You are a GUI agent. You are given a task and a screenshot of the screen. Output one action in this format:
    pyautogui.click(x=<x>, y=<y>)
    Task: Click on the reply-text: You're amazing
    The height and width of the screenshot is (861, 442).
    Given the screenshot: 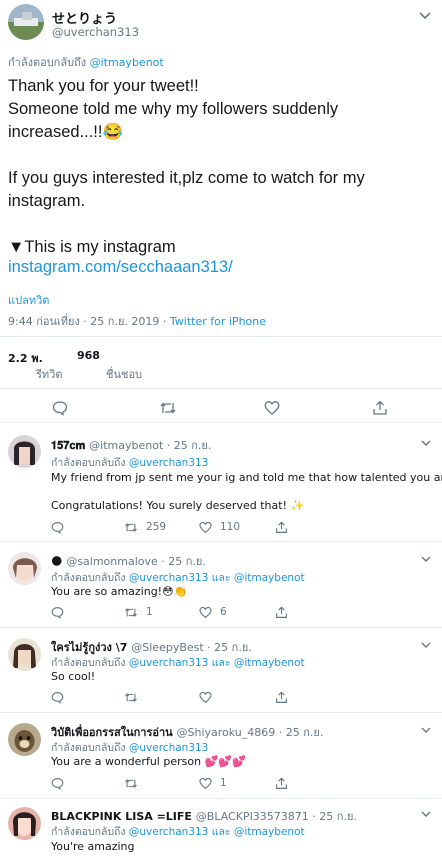 What is the action you would take?
    pyautogui.click(x=93, y=846)
    